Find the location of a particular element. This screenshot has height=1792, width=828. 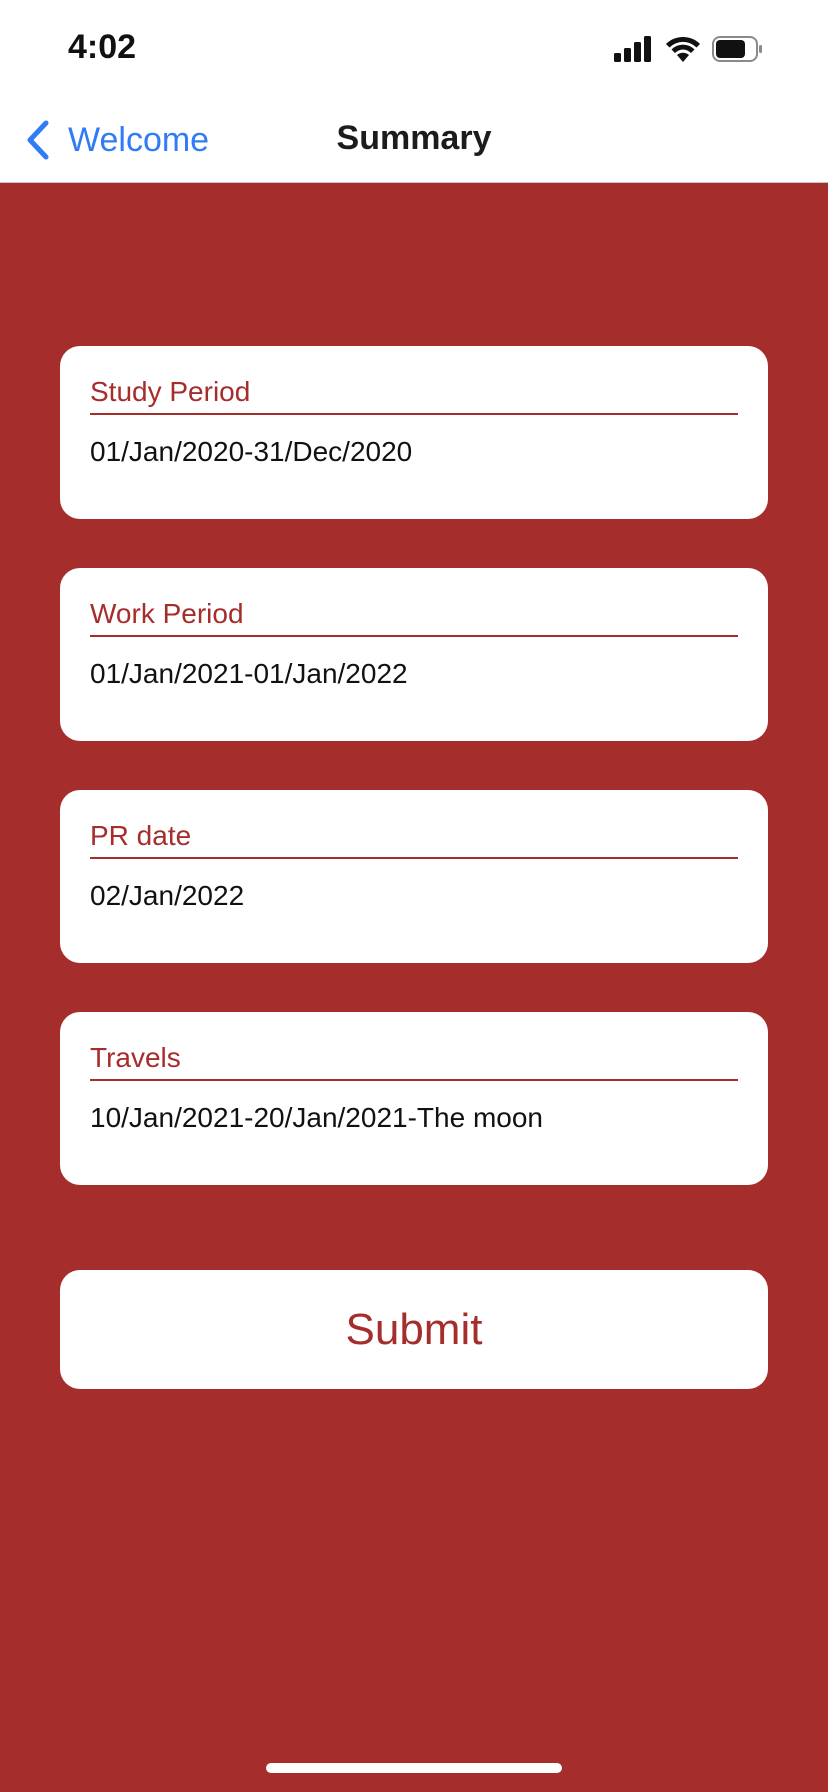

submit-button: Submit is located at coordinates (414, 1329).